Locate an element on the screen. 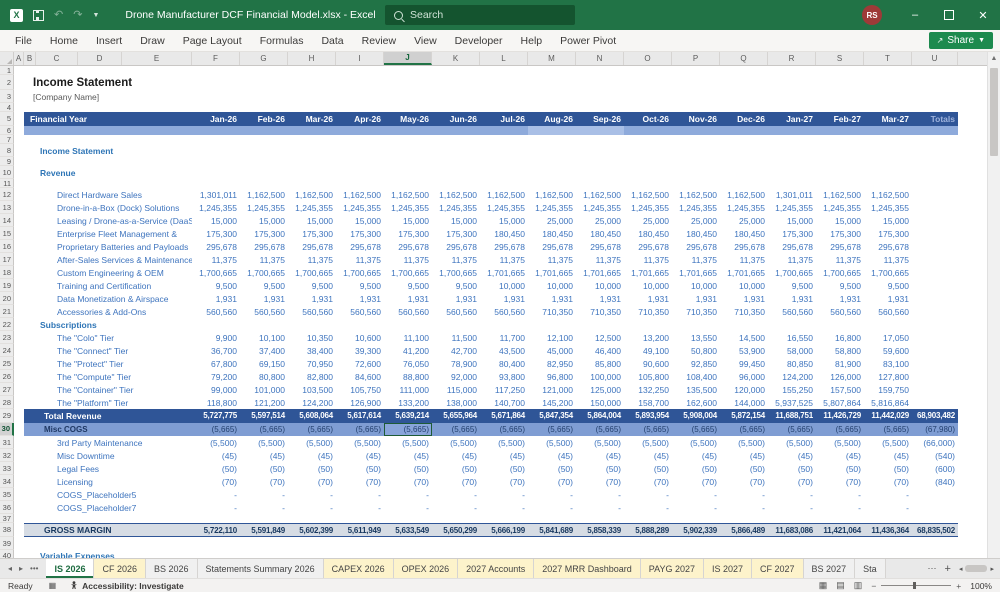 Image resolution: width=1000 pixels, height=592 pixels. cell-K35: - is located at coordinates (456, 494).